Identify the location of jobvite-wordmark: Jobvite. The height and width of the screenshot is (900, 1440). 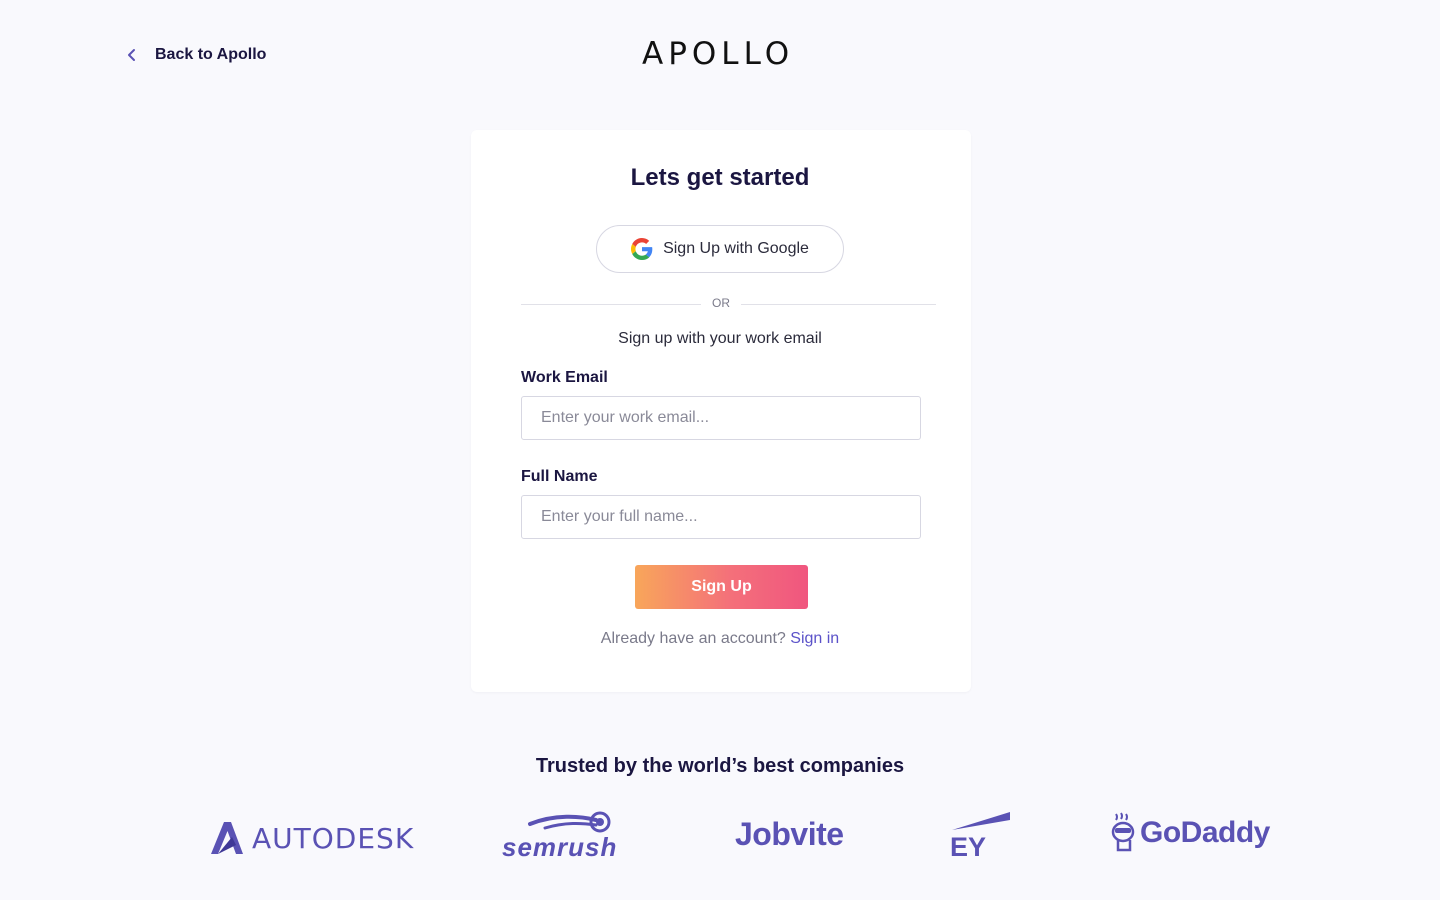
(789, 834).